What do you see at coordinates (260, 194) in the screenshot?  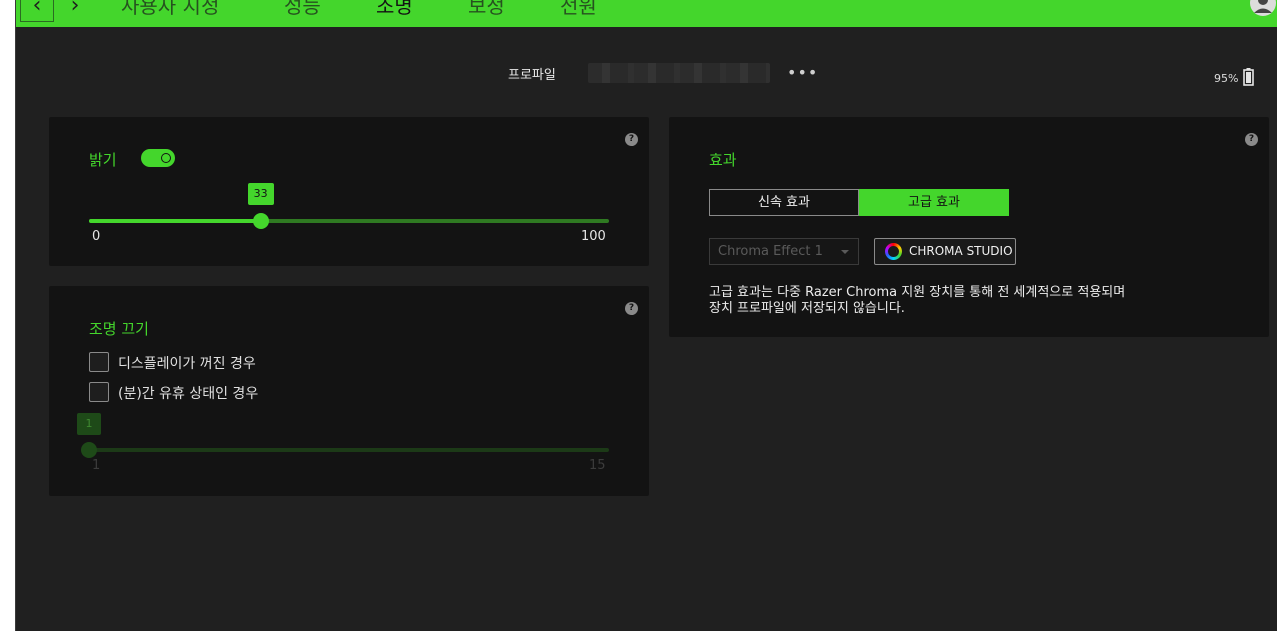 I see `brightness-value-badge: 33` at bounding box center [260, 194].